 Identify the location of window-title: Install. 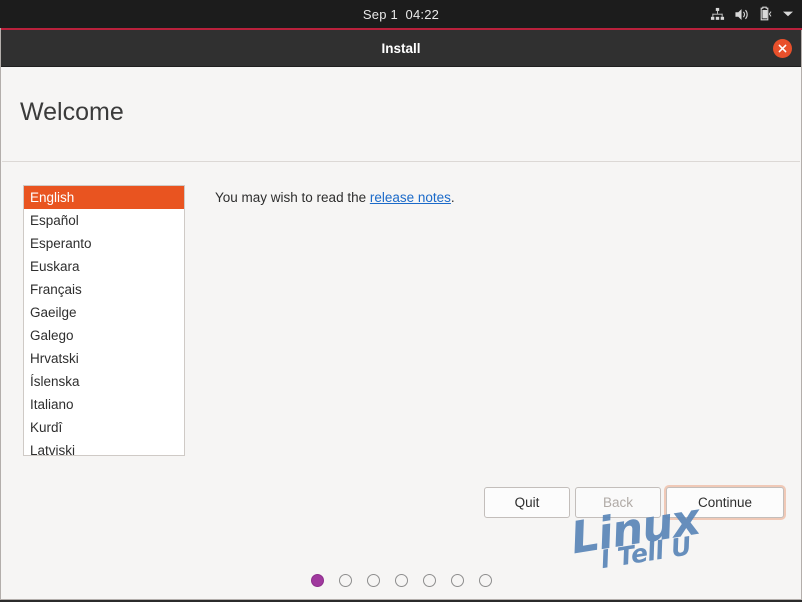
(401, 48).